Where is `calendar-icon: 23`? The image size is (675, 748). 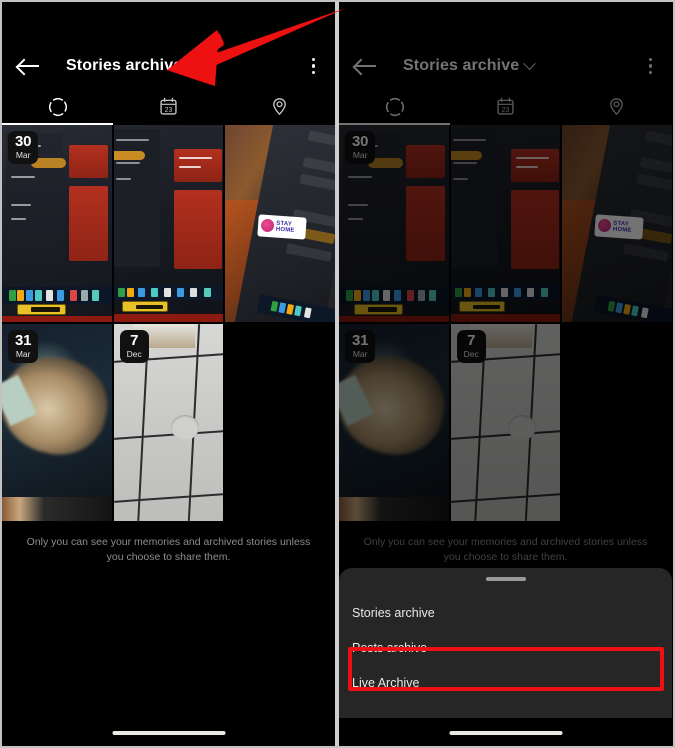 calendar-icon: 23 is located at coordinates (168, 106).